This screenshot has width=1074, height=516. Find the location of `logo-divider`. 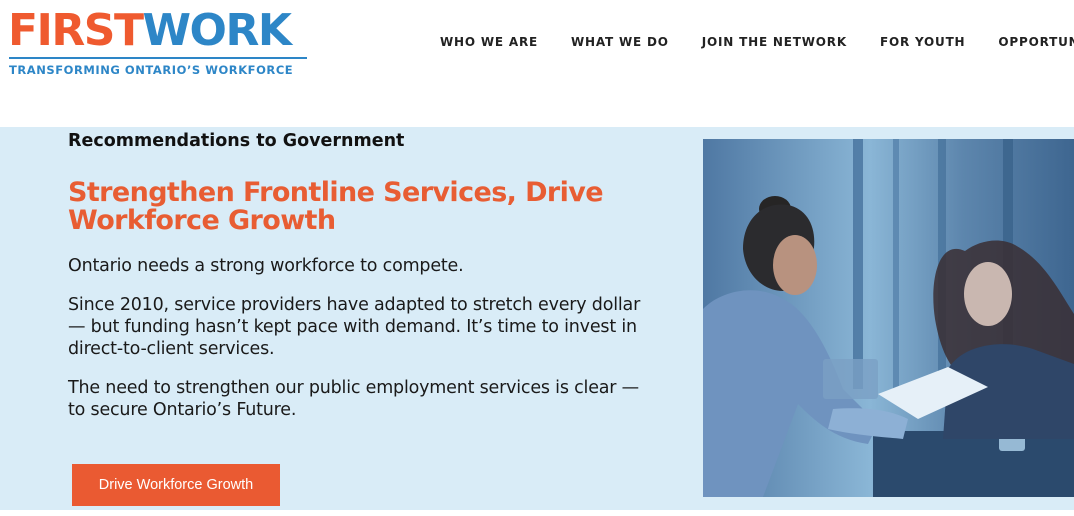

logo-divider is located at coordinates (158, 58).